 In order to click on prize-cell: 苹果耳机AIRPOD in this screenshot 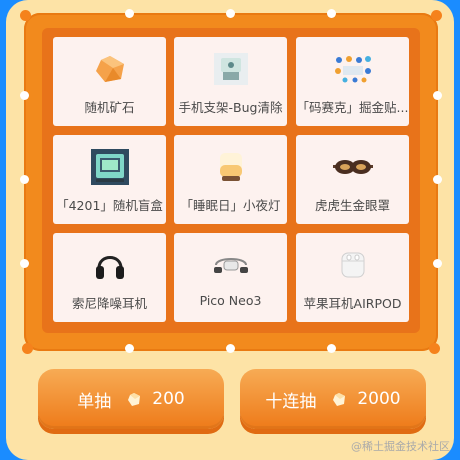, I will do `click(352, 277)`.